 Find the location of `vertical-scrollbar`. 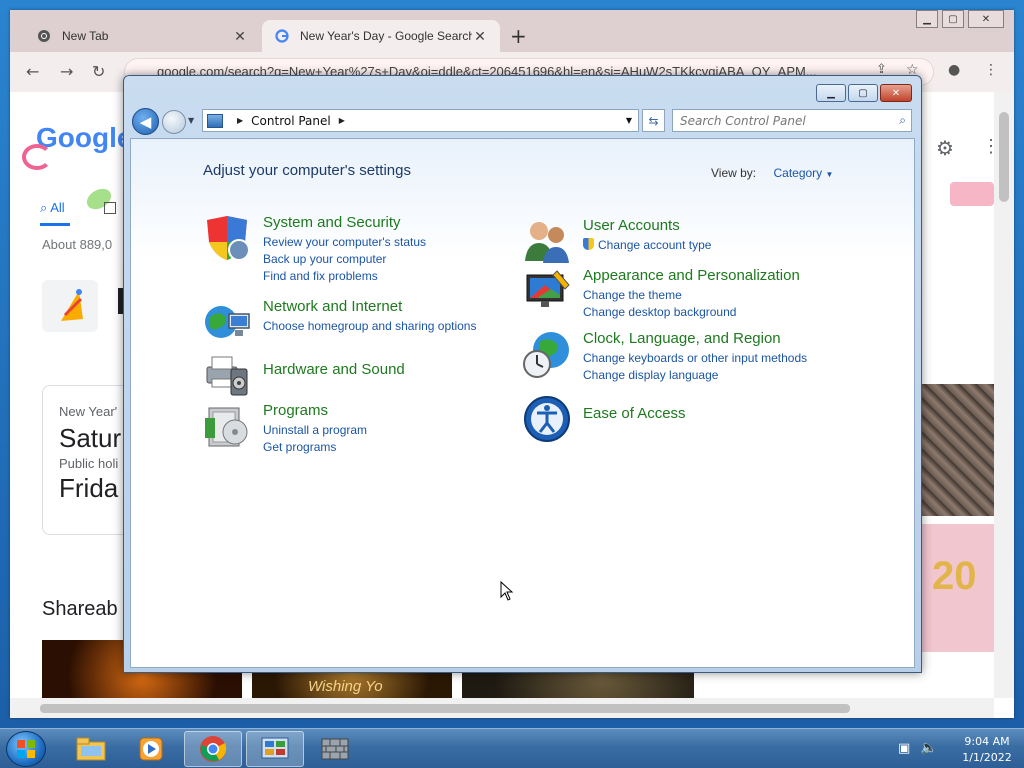

vertical-scrollbar is located at coordinates (1004, 395).